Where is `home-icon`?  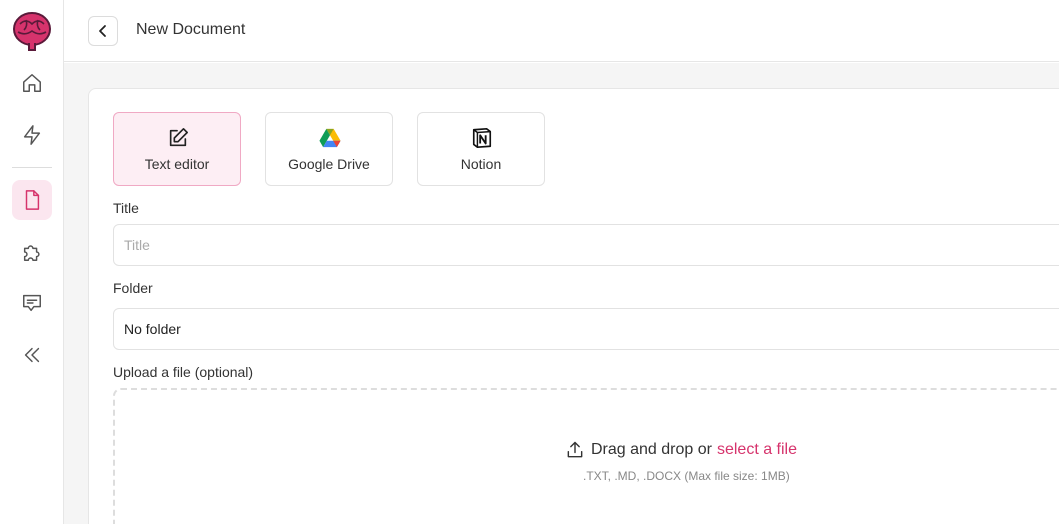
home-icon is located at coordinates (32, 83).